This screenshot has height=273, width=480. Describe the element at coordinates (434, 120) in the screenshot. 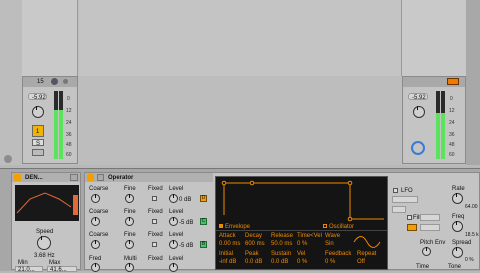

I see `mixer-strip-master: -5.92 0 12 24 36 48 60` at that location.